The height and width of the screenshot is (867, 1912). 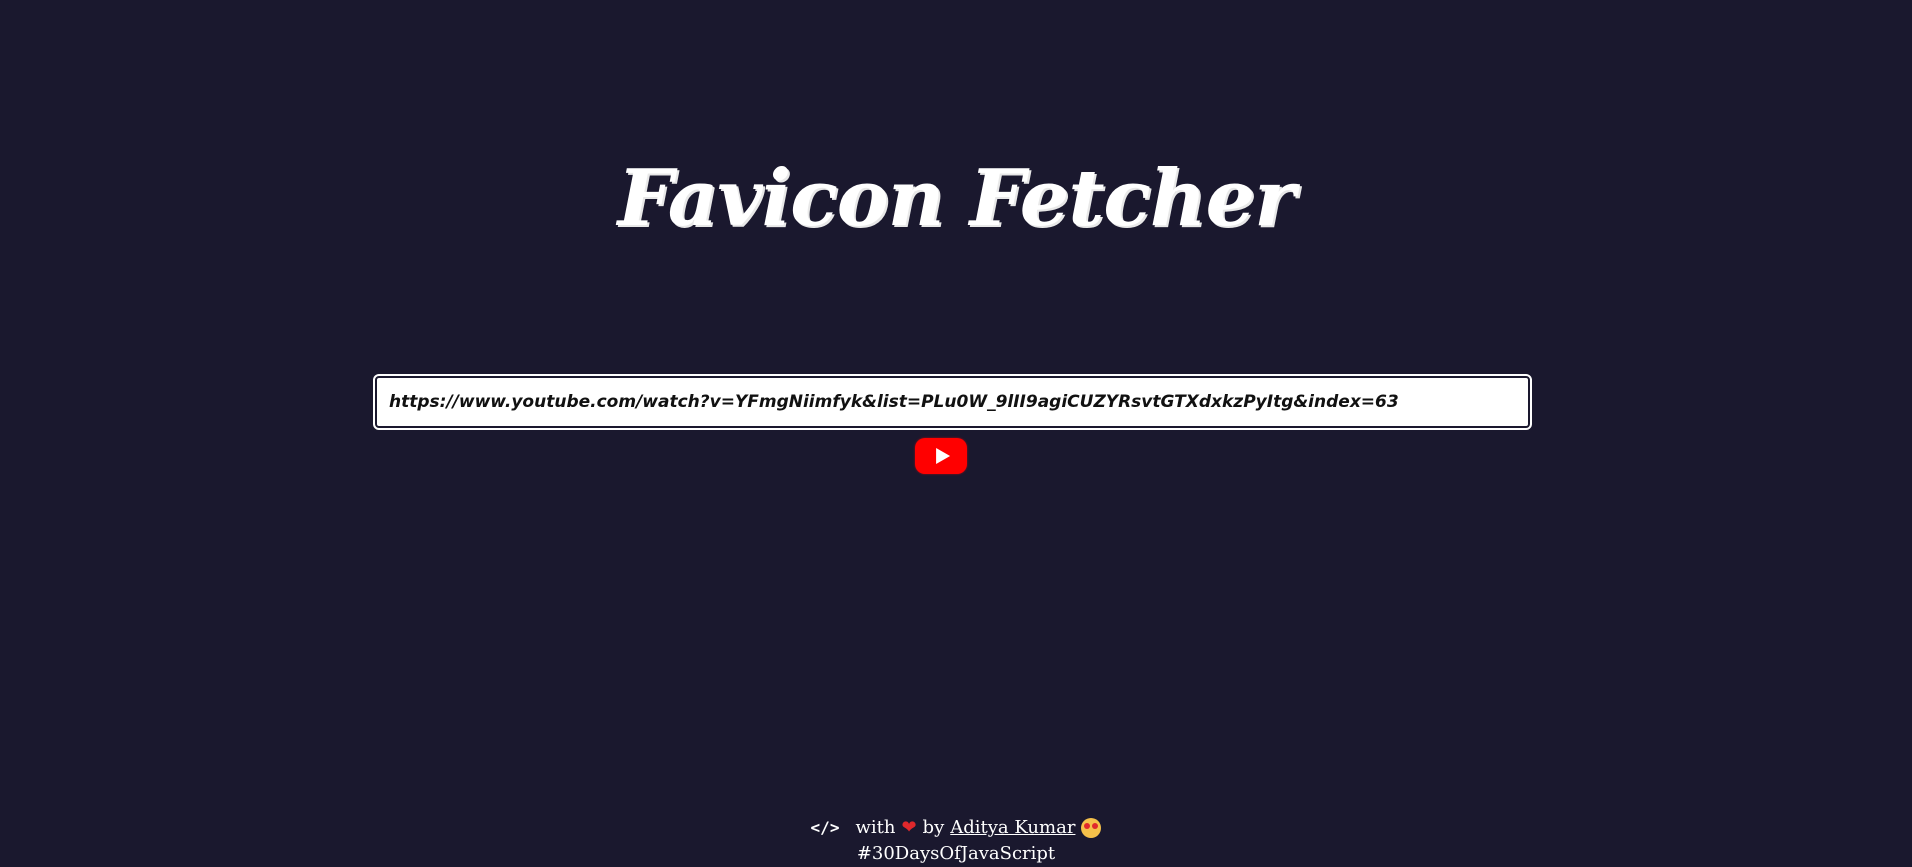 I want to click on favicon-result, so click(x=941, y=456).